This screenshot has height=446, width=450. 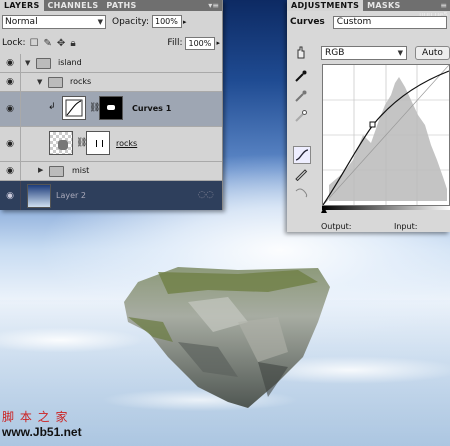 What do you see at coordinates (335, 53) in the screenshot?
I see `channel-value: RGB` at bounding box center [335, 53].